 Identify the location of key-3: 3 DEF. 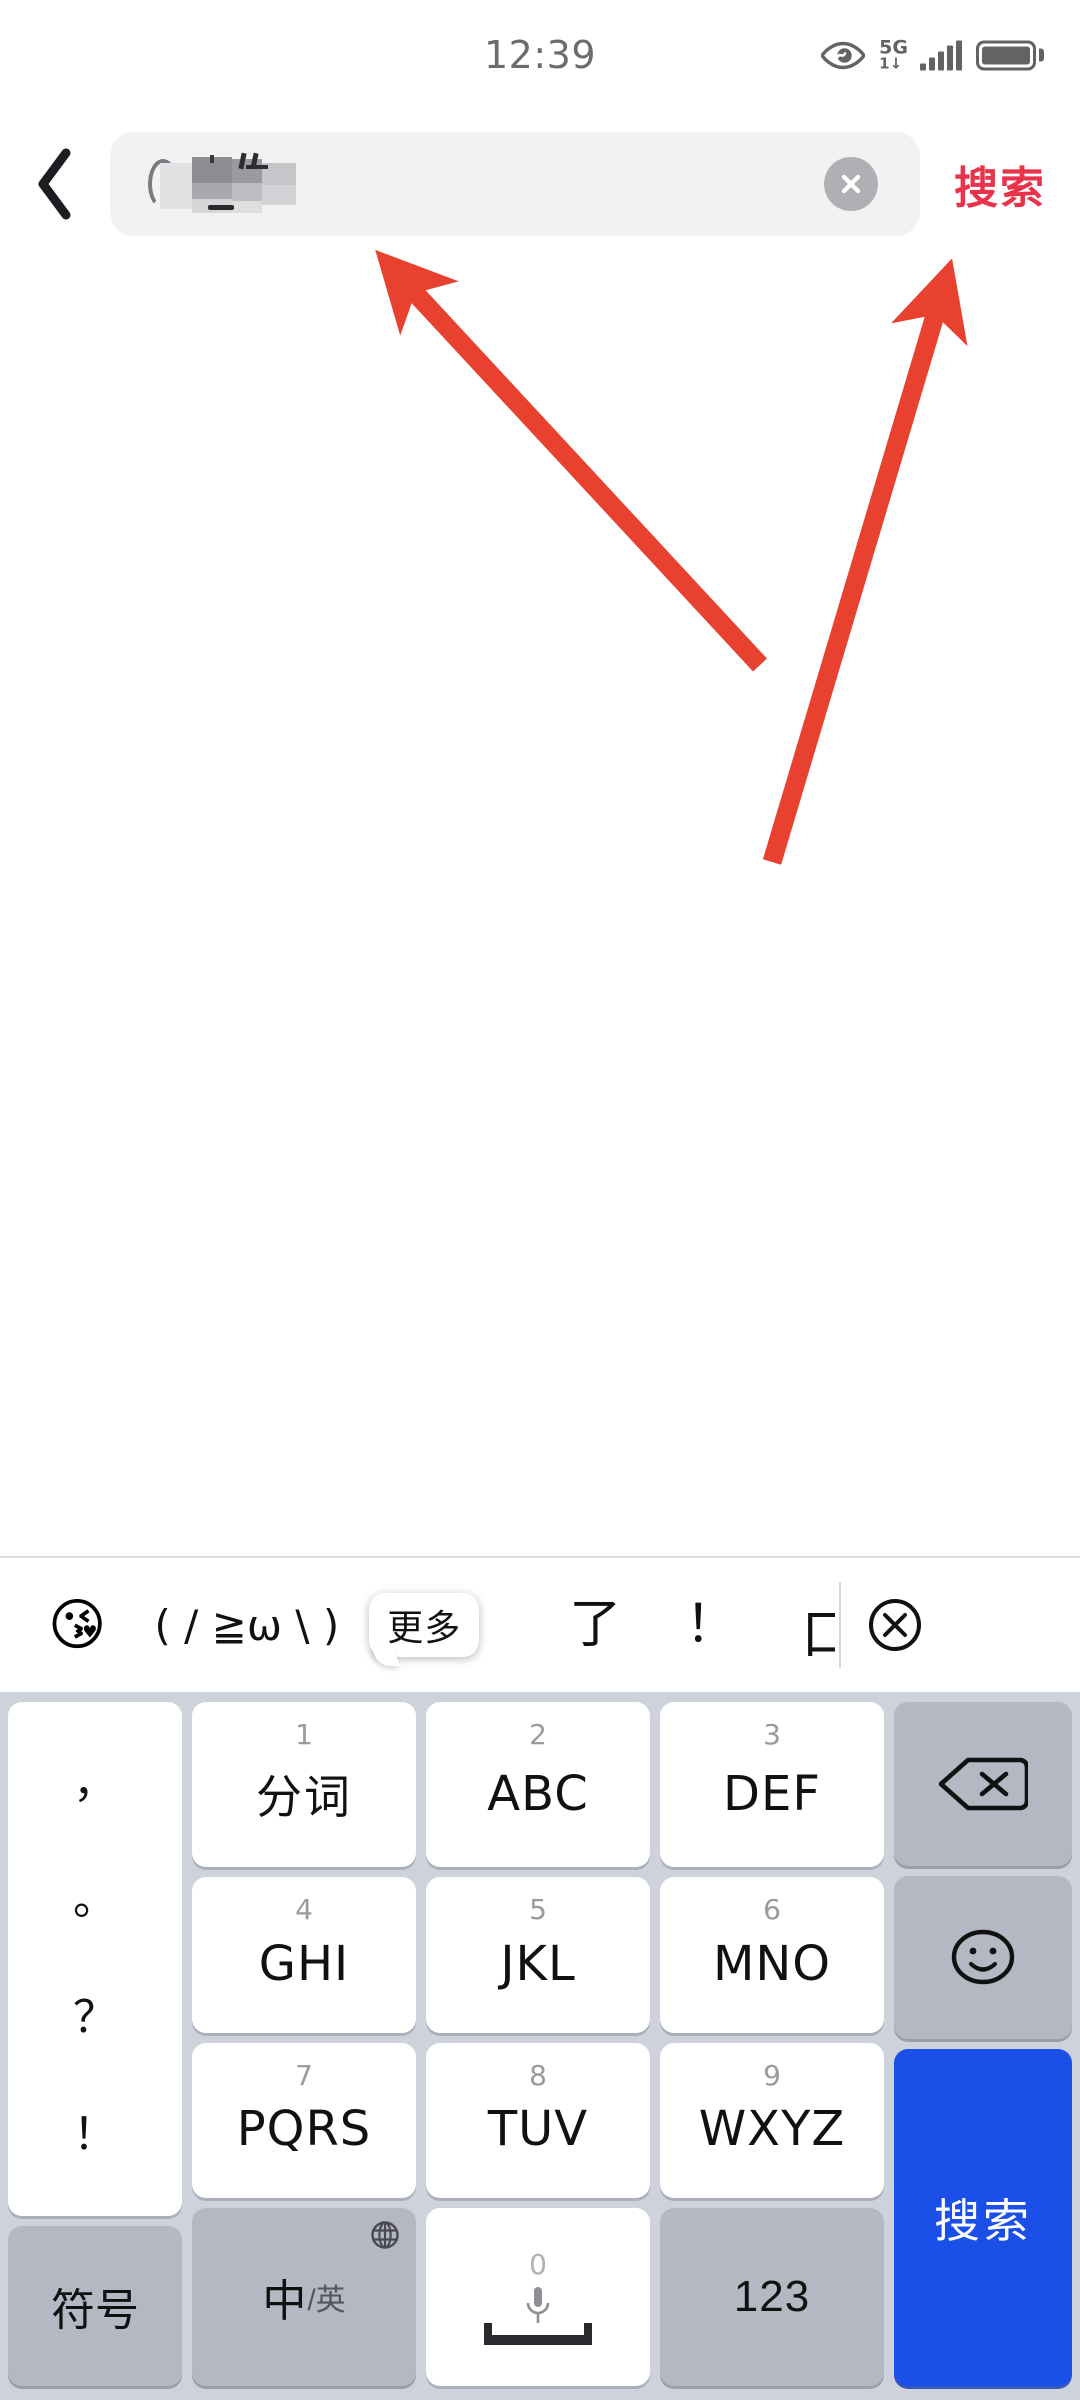
(772, 1785).